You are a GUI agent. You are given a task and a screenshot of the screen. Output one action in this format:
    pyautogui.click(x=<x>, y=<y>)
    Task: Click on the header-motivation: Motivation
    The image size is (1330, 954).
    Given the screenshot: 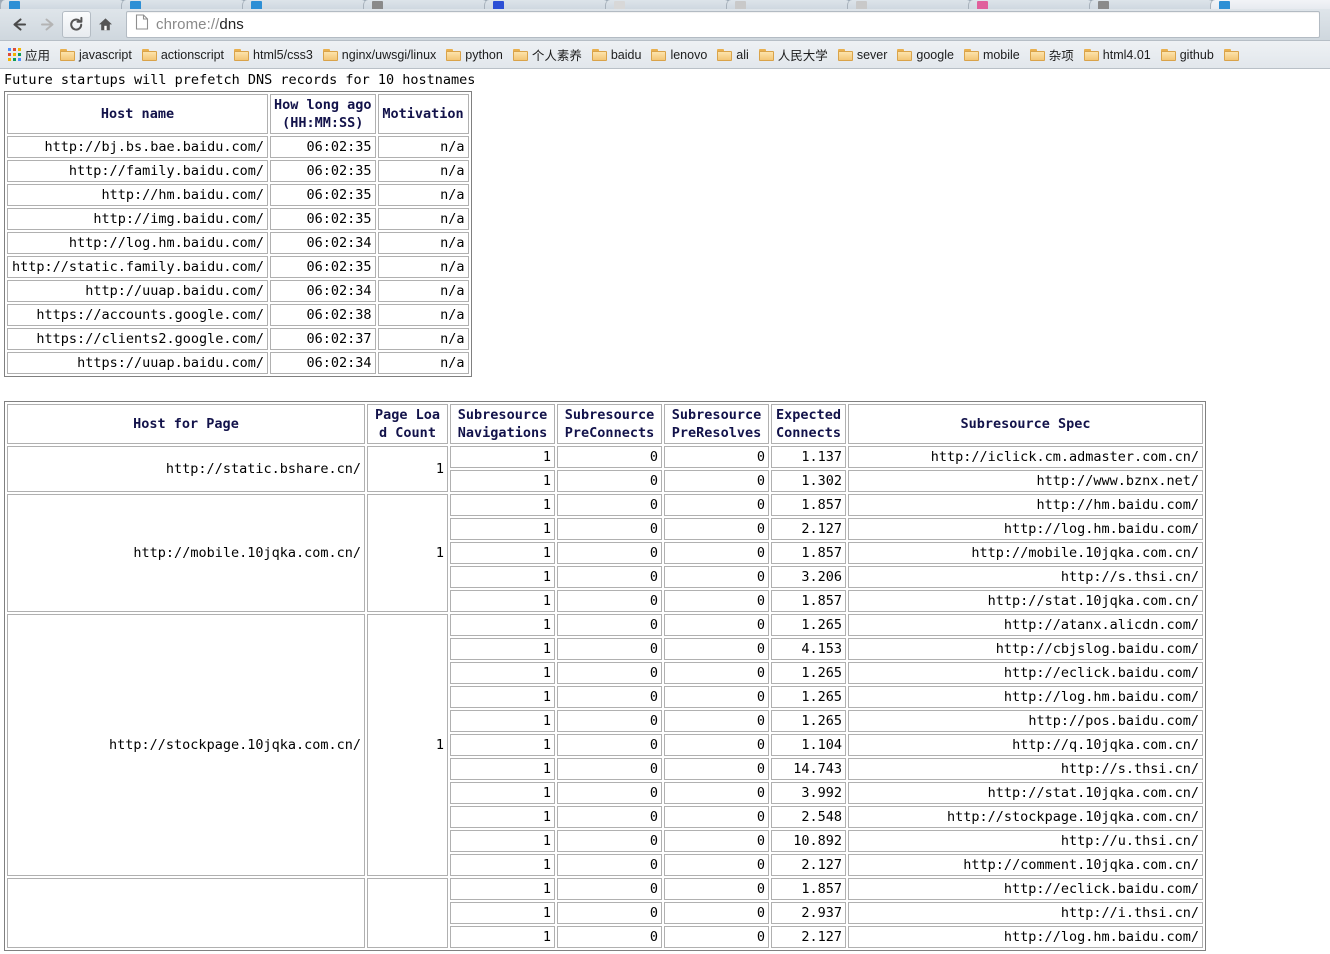 What is the action you would take?
    pyautogui.click(x=423, y=114)
    